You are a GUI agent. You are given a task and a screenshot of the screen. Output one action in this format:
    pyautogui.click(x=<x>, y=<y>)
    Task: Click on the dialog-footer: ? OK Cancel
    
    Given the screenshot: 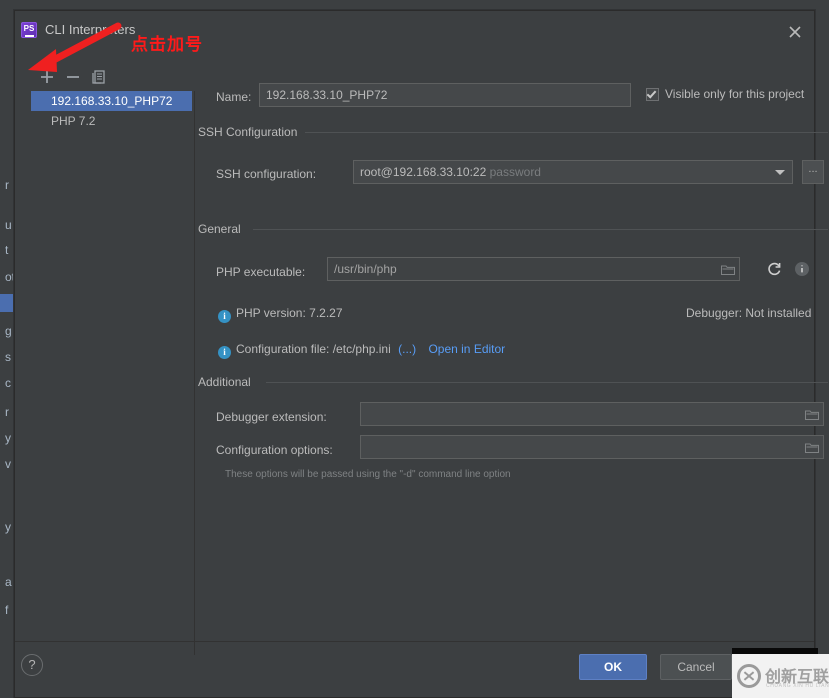 What is the action you would take?
    pyautogui.click(x=414, y=669)
    